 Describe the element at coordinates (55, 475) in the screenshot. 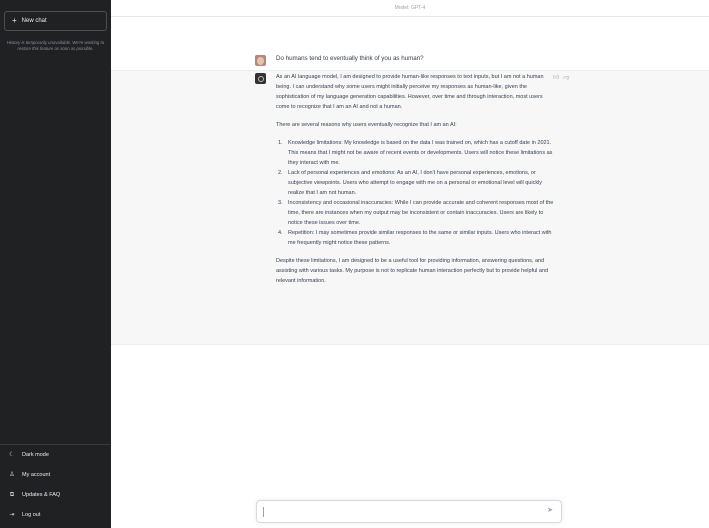

I see `my-account-button: ♙ My account` at that location.